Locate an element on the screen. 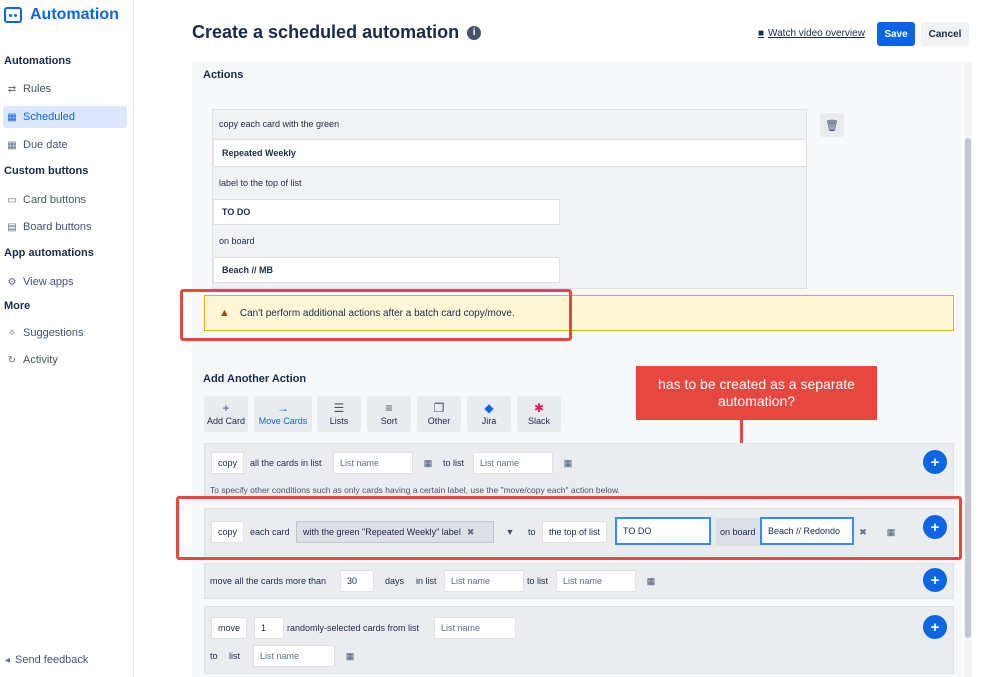 This screenshot has width=999, height=677. tool-other: ❐ Other is located at coordinates (439, 414).